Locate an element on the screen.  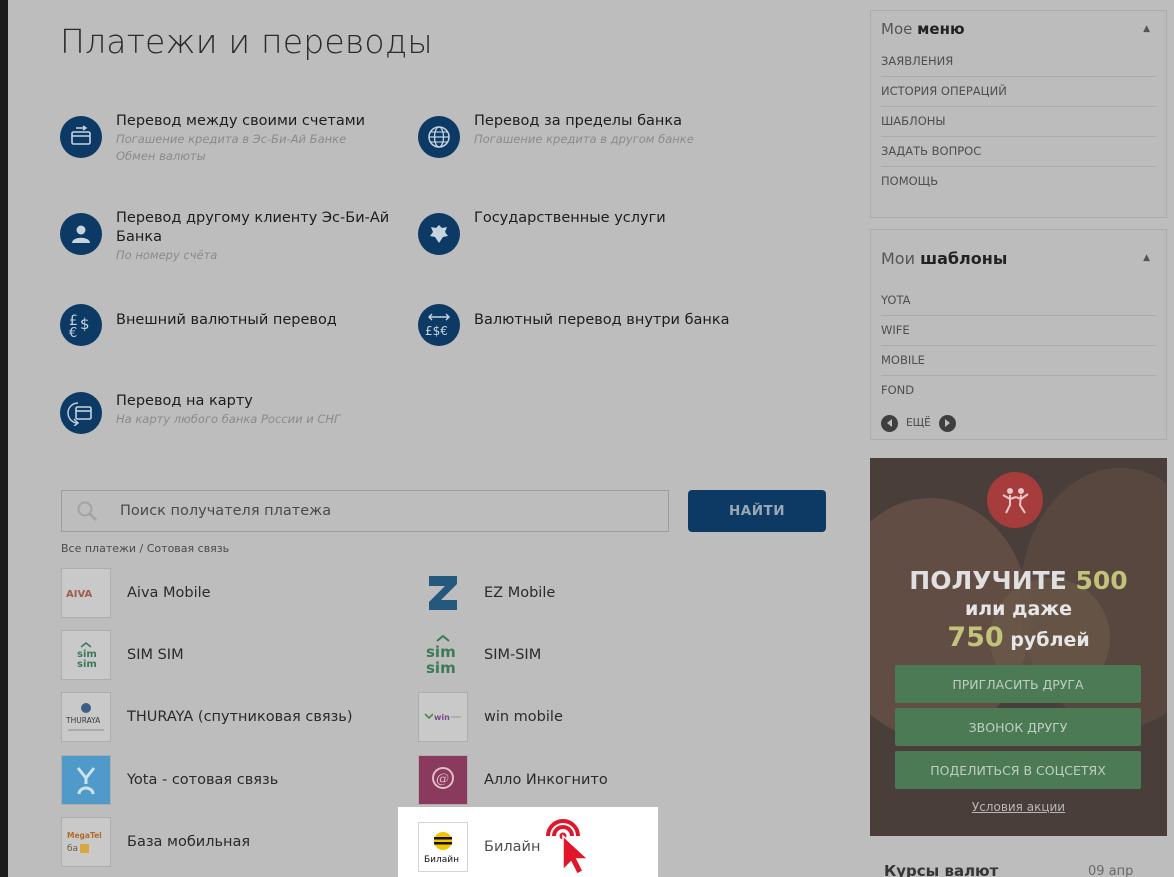
operator-item: MegaTel ба База мобильная is located at coordinates (155, 842).